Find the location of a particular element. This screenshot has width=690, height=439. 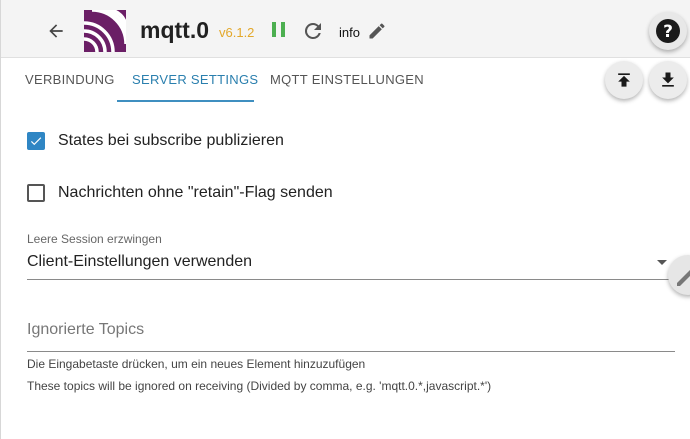

help-icon: ? is located at coordinates (668, 31).